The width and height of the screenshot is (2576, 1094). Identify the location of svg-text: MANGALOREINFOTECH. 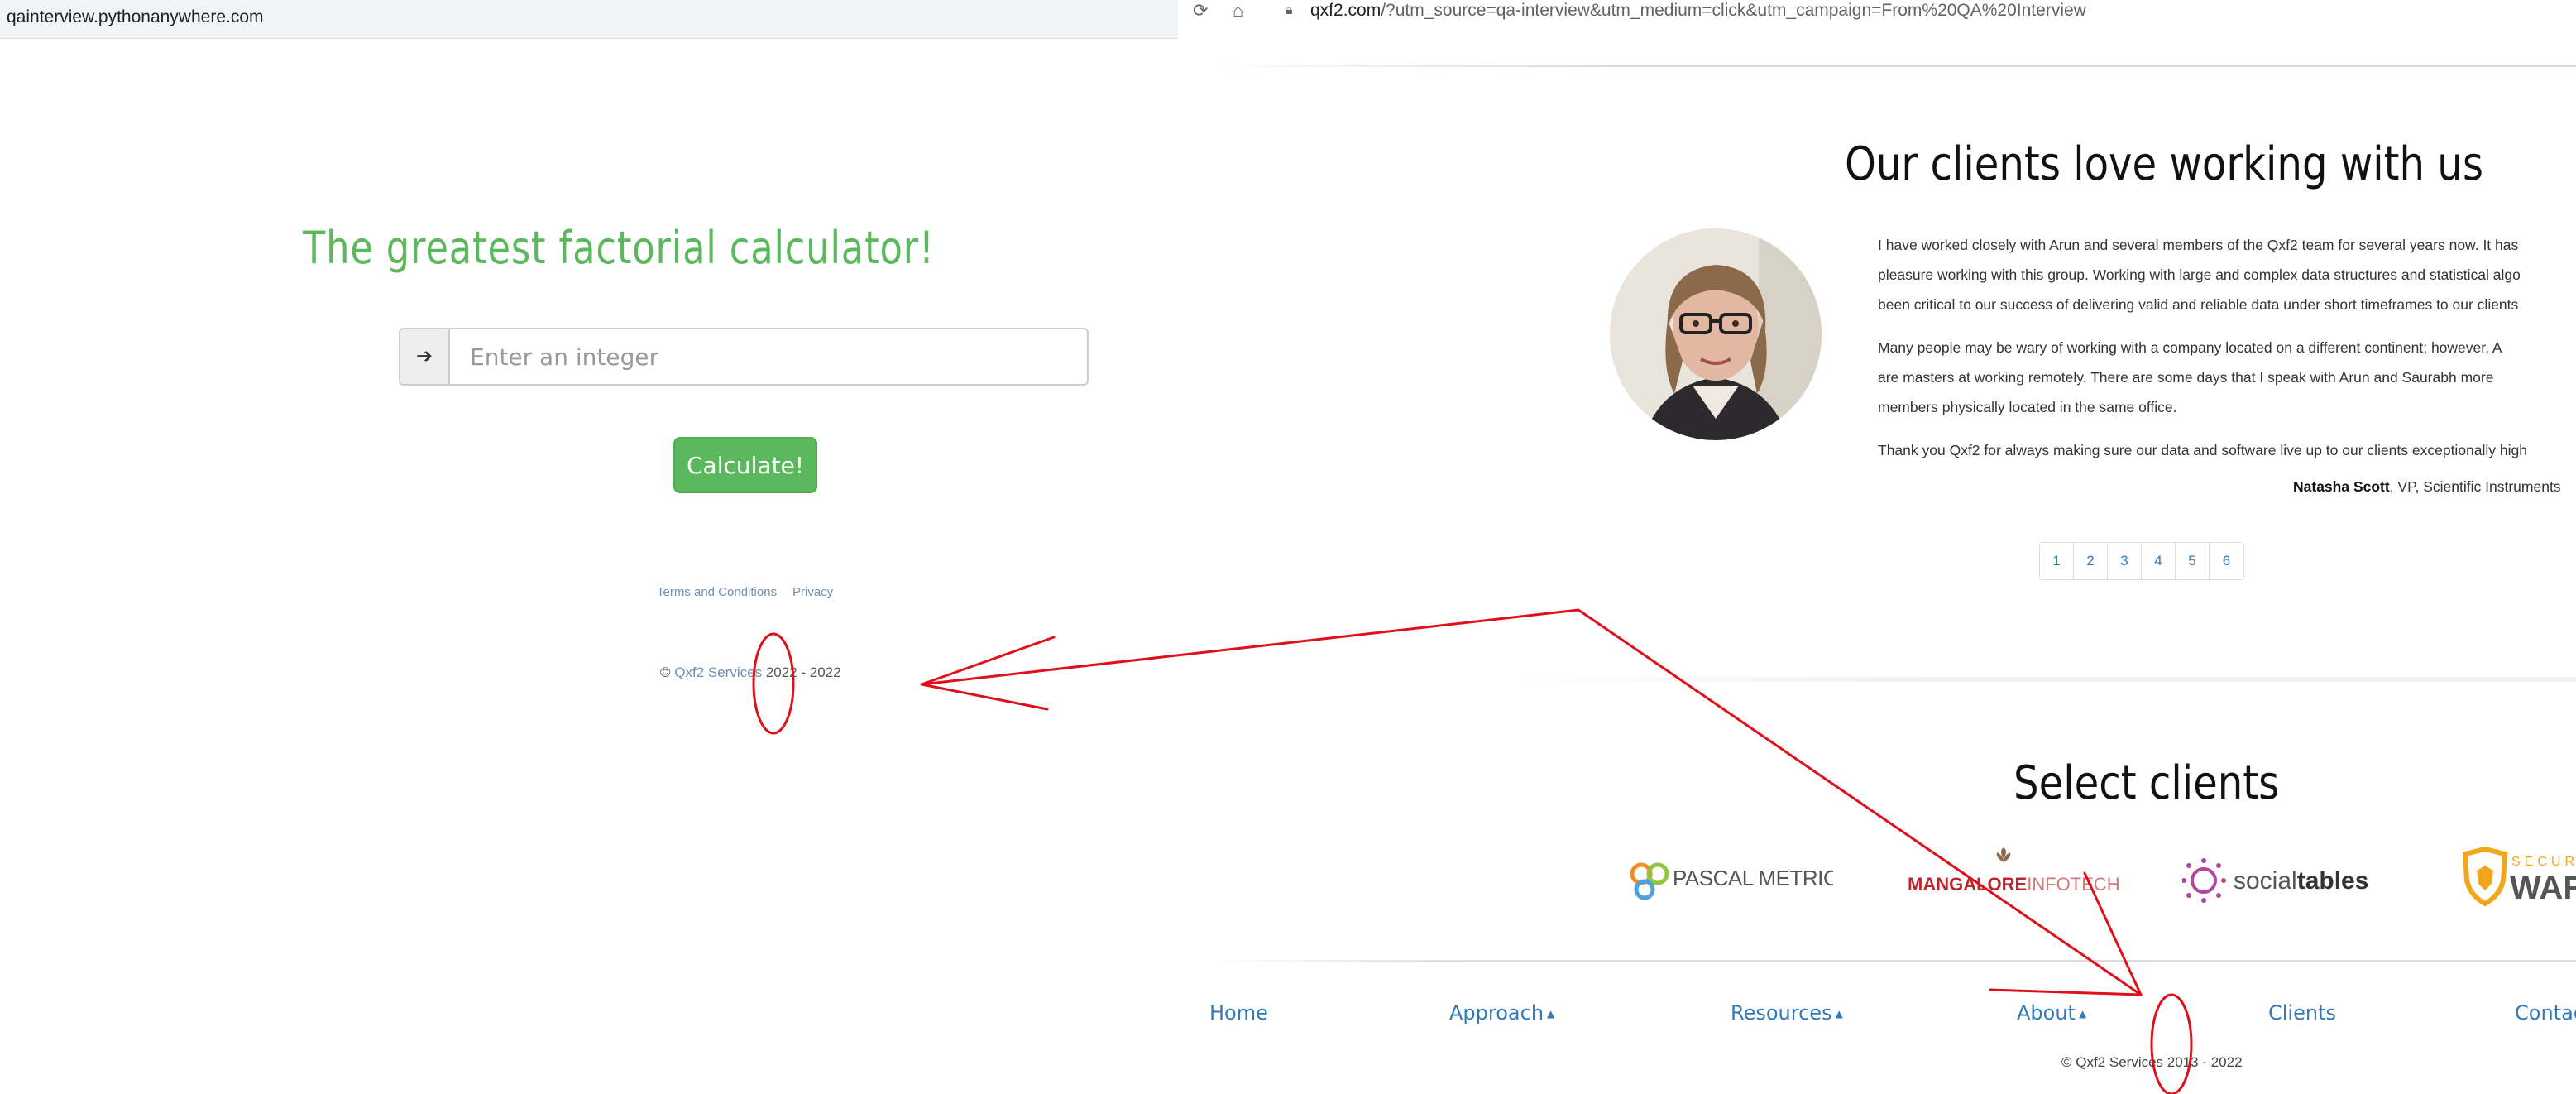
(2013, 884).